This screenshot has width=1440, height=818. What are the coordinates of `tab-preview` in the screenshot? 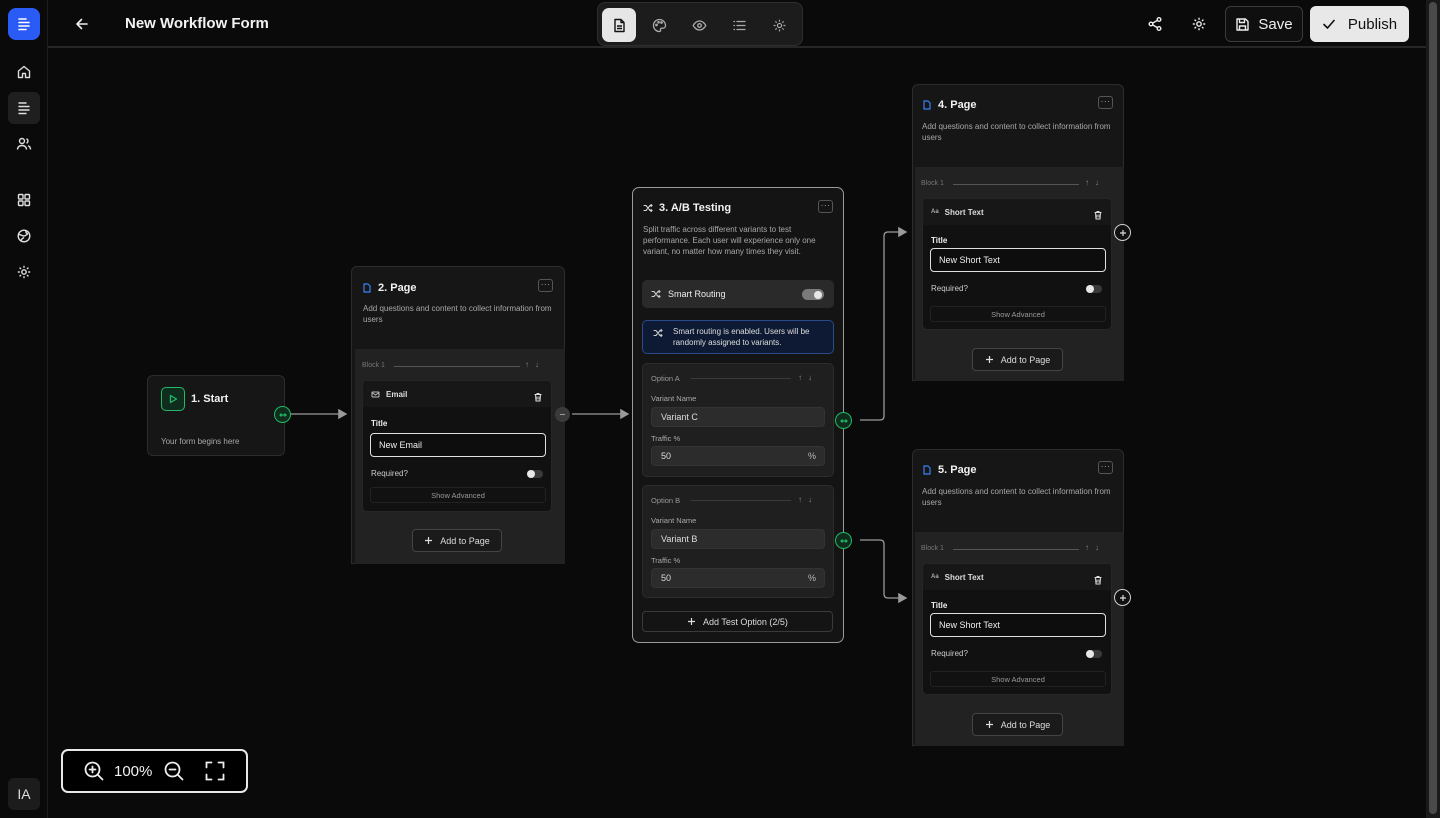 It's located at (699, 25).